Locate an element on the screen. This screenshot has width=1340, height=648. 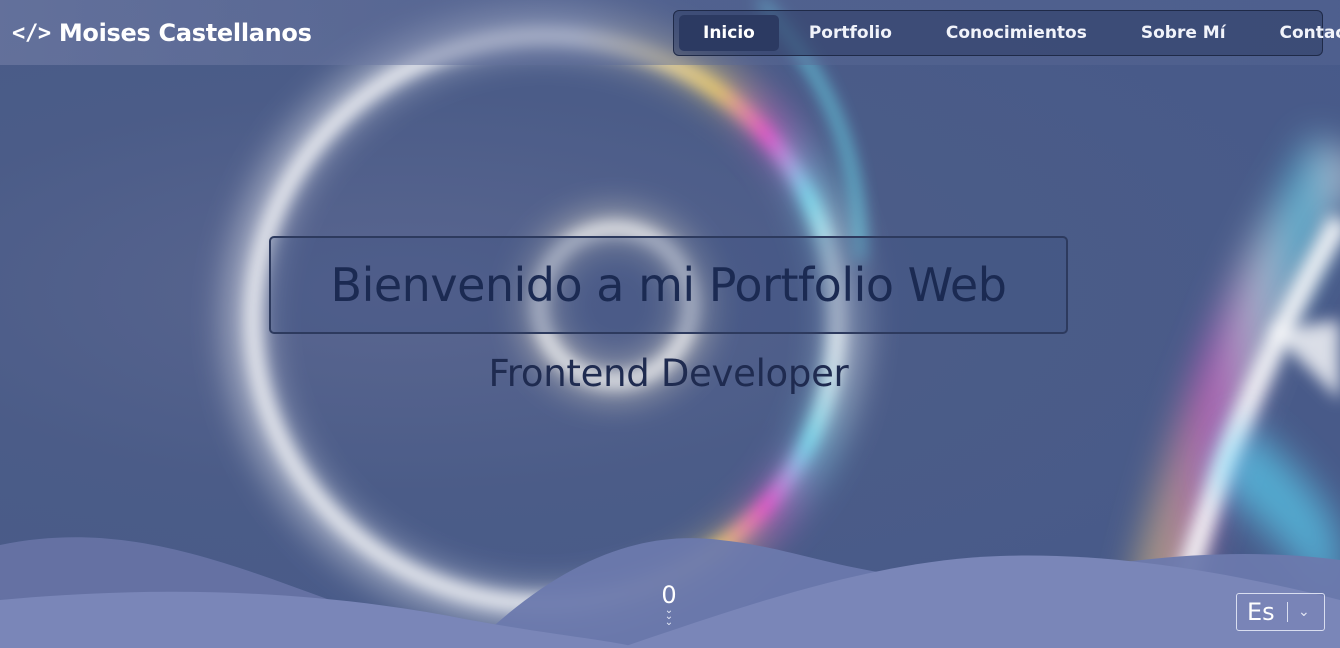
nav-item-conocimientos: Conocimientos is located at coordinates (1016, 33).